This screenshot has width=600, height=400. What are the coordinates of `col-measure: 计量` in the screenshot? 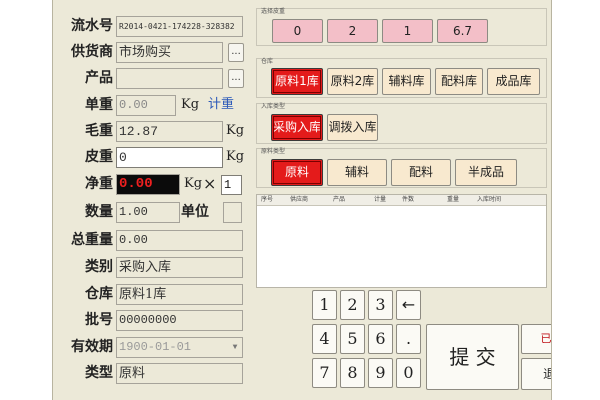 It's located at (380, 200).